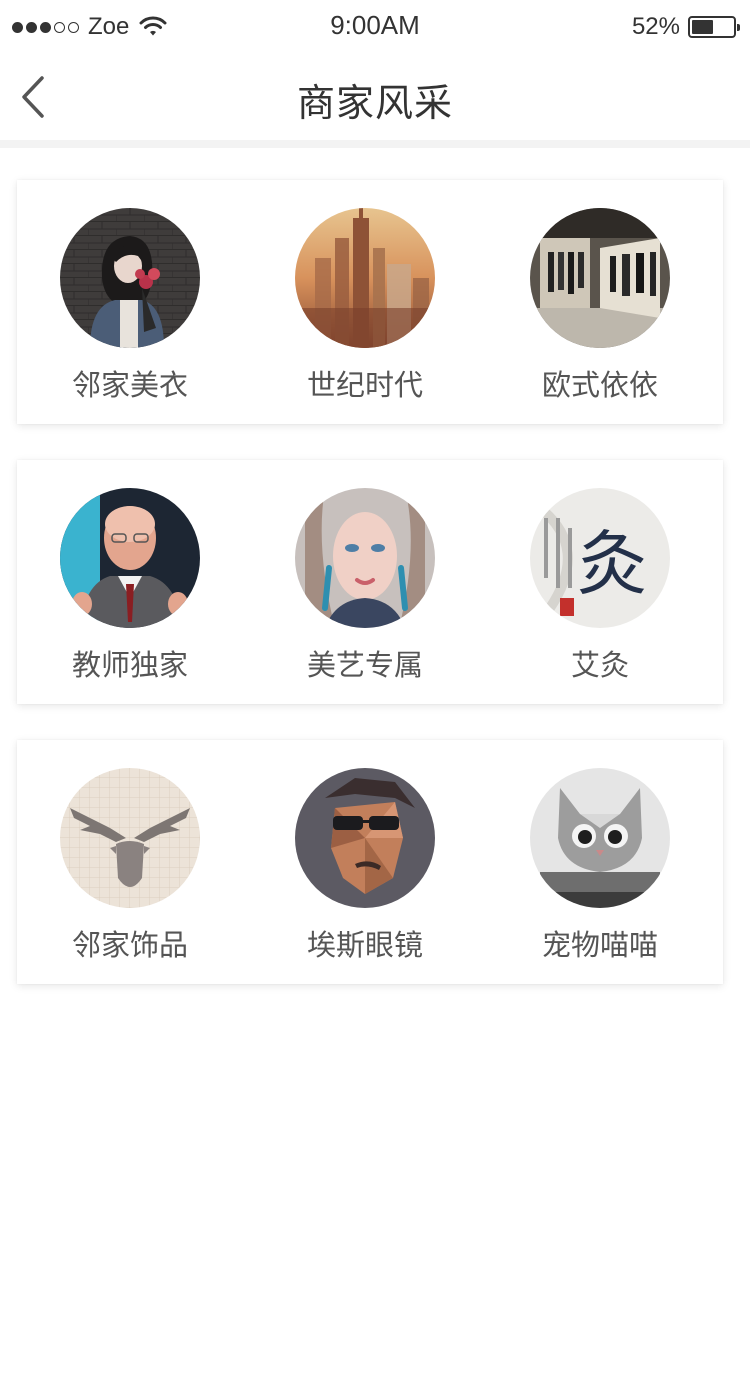 This screenshot has height=1400, width=750. I want to click on merchant-name: 美艺专属, so click(364, 665).